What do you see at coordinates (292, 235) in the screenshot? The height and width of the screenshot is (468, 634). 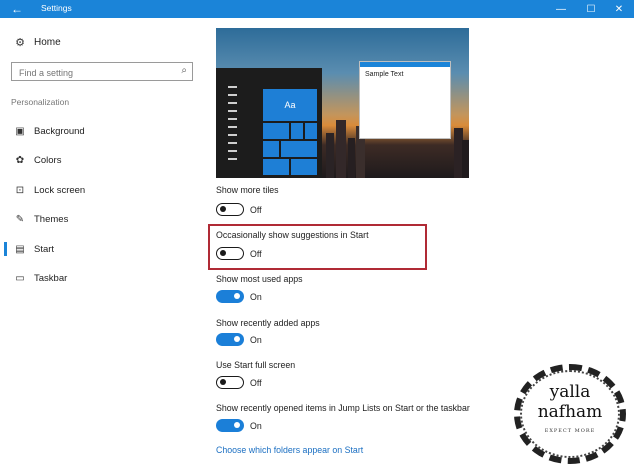 I see `setting-label: Occasionally show suggestions in Start` at bounding box center [292, 235].